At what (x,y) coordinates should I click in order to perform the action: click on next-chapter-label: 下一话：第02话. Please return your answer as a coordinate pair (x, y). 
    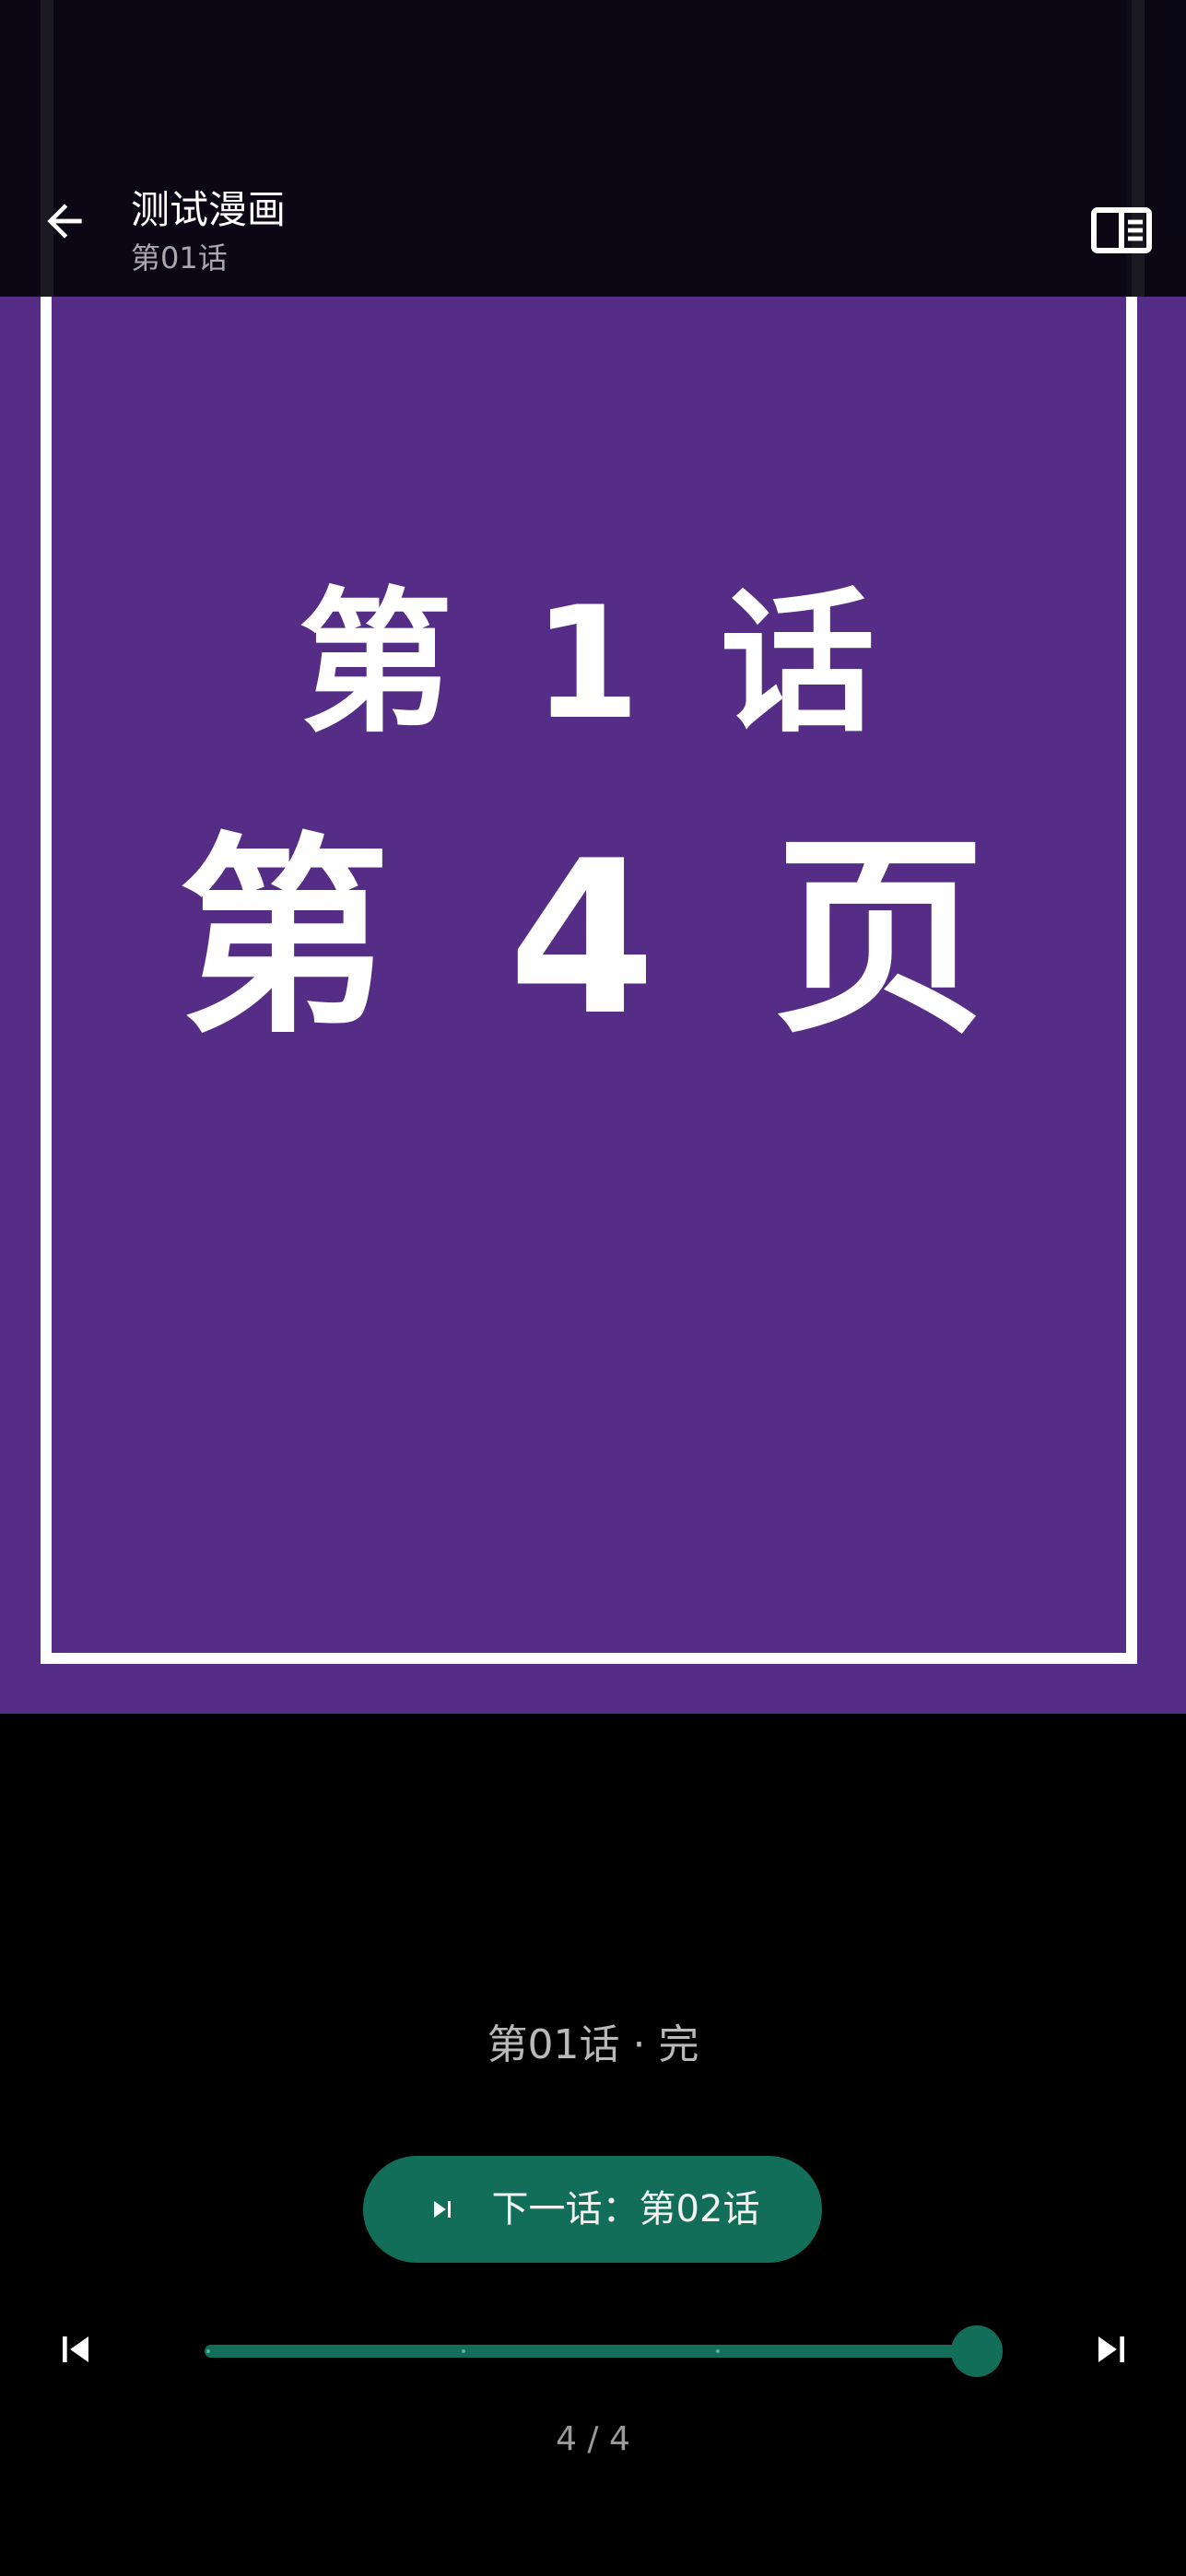
    Looking at the image, I should click on (625, 2209).